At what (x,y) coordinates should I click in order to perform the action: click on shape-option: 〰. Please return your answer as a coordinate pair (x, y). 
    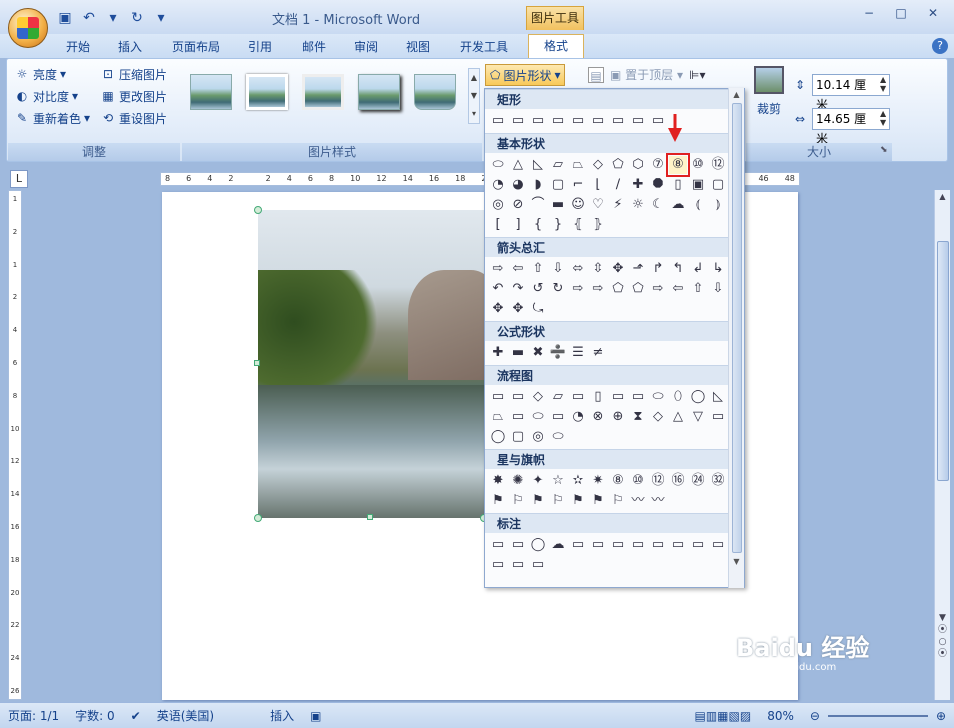
    Looking at the image, I should click on (658, 501).